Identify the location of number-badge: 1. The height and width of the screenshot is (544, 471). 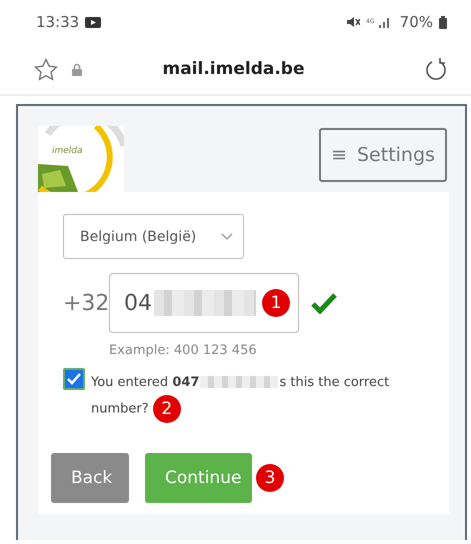
(276, 303).